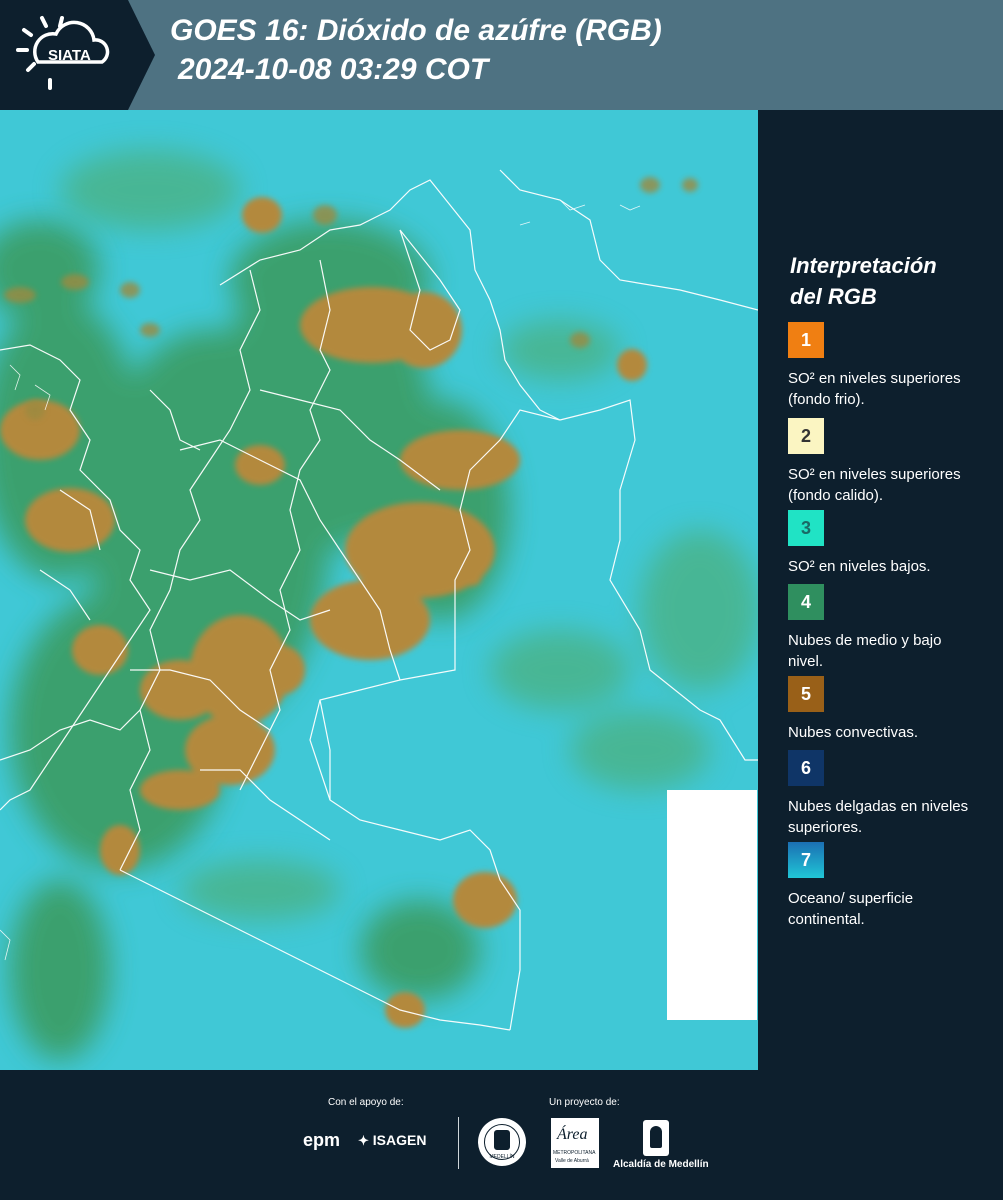  I want to click on isagen-icon: ✦, so click(363, 1140).